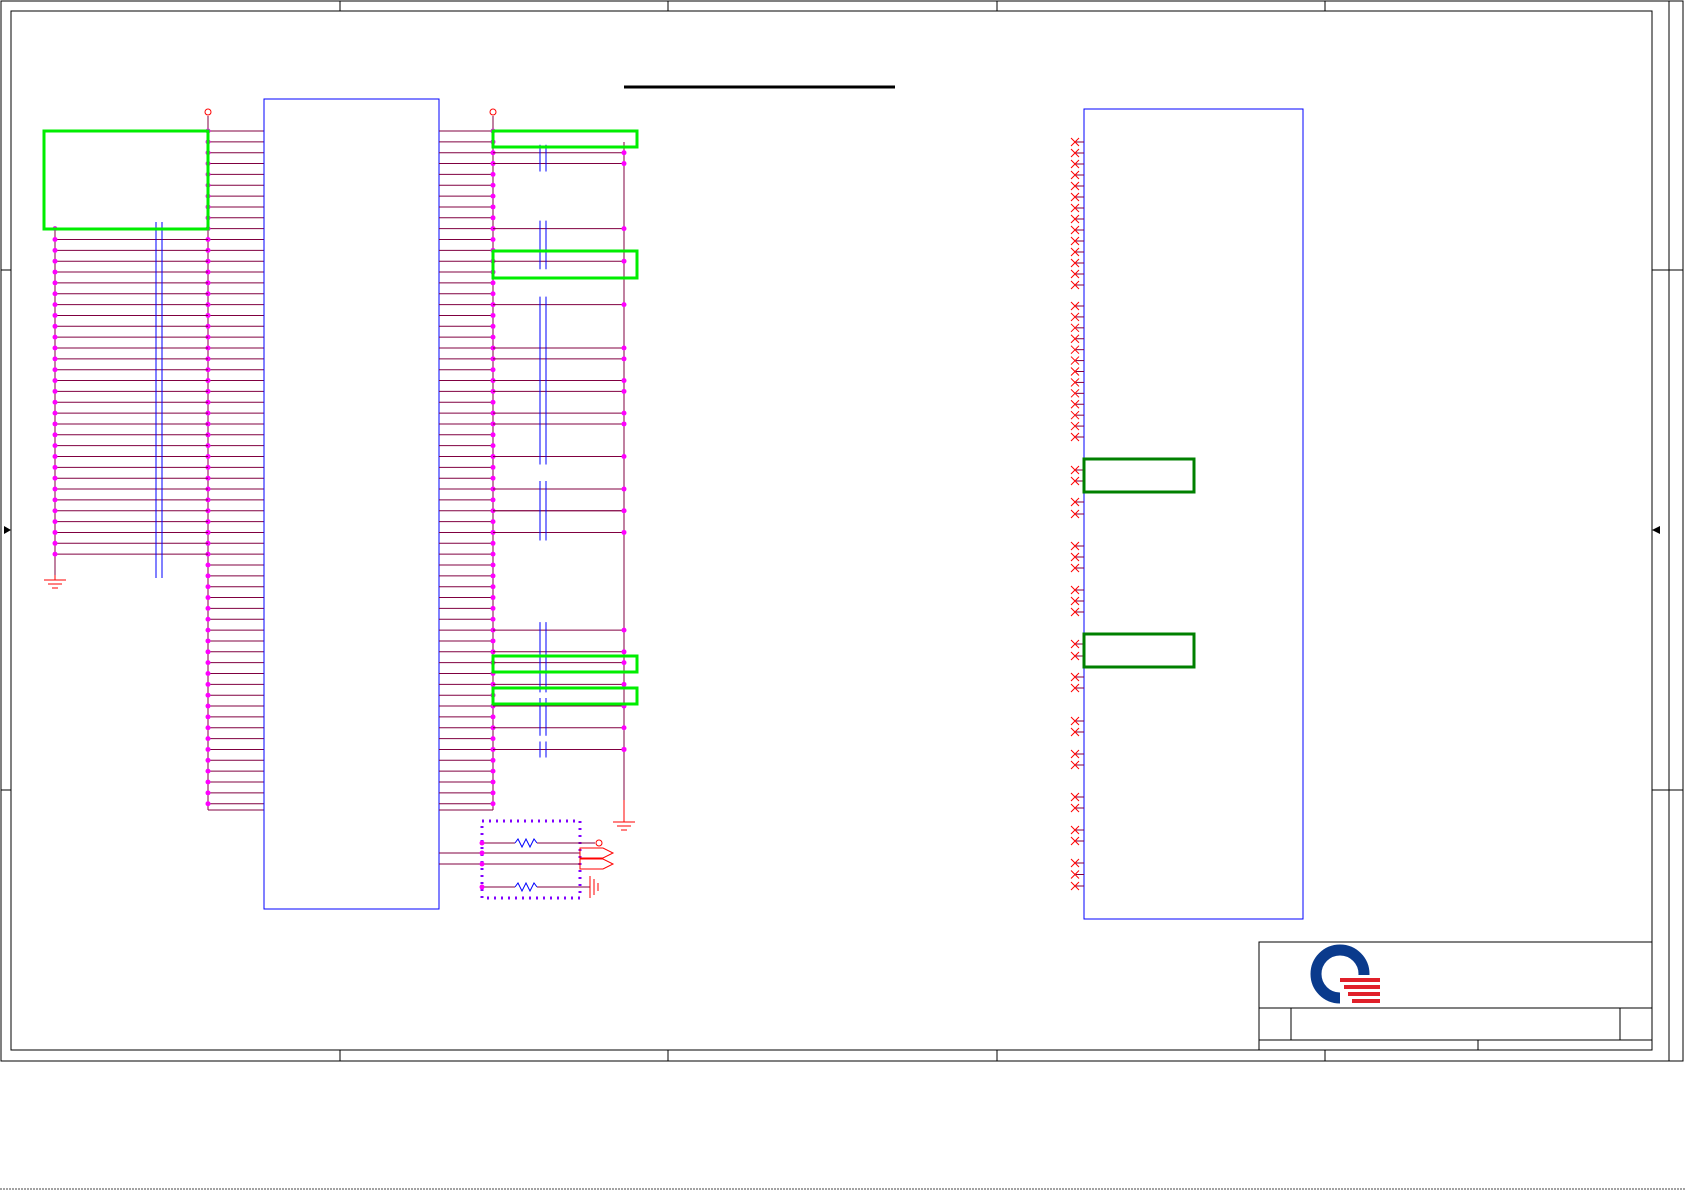 The width and height of the screenshot is (1685, 1191). Describe the element at coordinates (1345, 974) in the screenshot. I see `logo-q-icon` at that location.